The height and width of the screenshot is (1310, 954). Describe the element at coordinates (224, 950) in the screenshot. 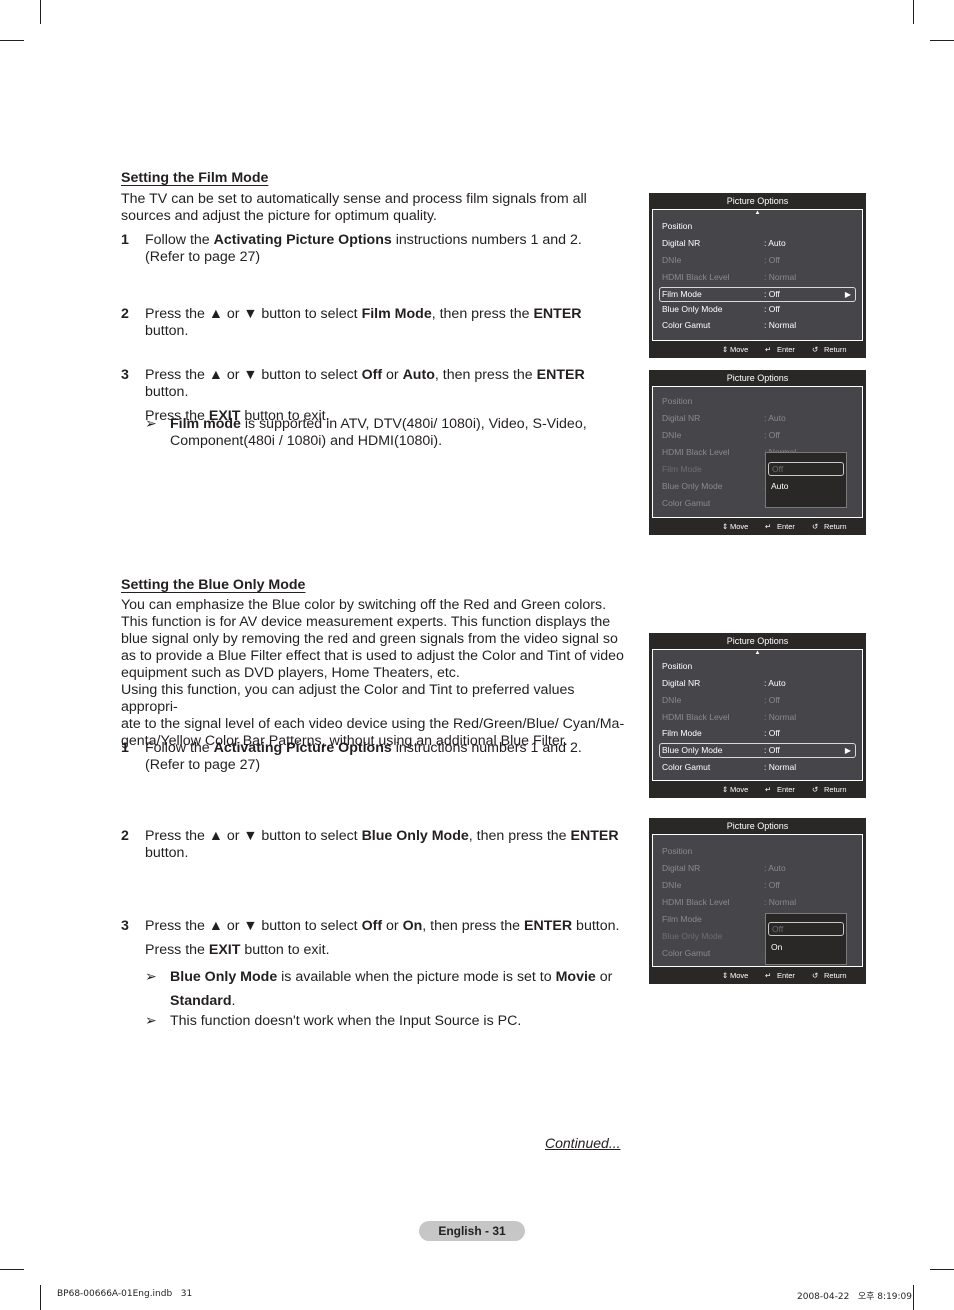

I see `step-text-bold: EXIT` at that location.